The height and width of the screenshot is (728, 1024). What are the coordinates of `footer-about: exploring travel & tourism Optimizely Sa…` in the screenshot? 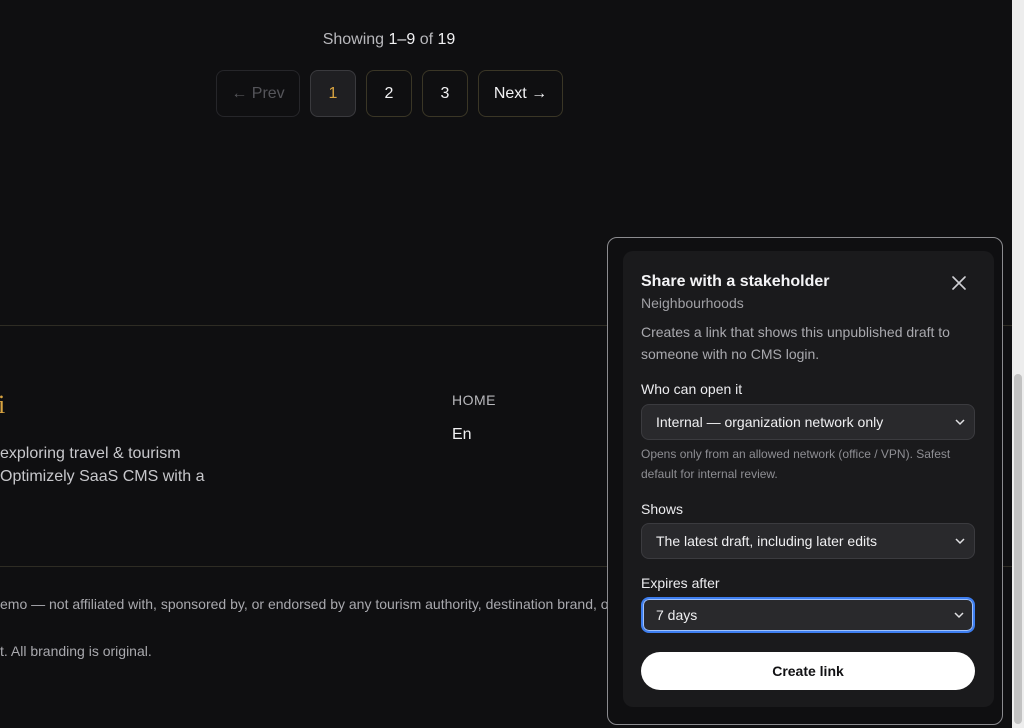 It's located at (102, 465).